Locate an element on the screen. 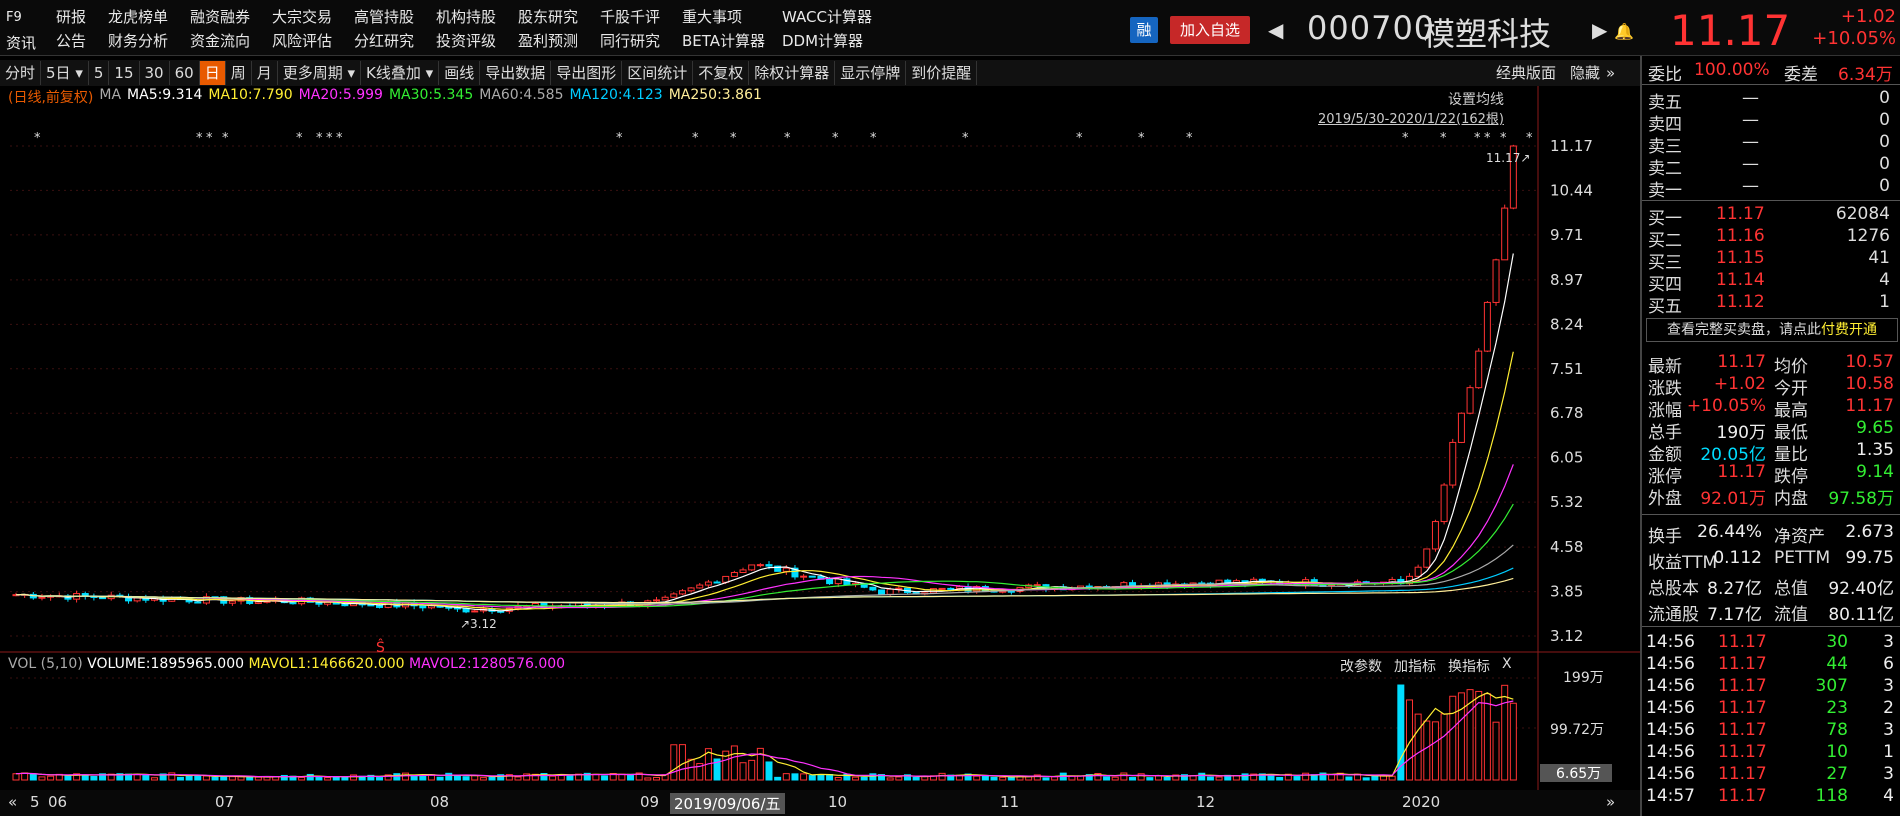 This screenshot has height=816, width=1900. toolbar-item-7: 周 is located at coordinates (239, 73).